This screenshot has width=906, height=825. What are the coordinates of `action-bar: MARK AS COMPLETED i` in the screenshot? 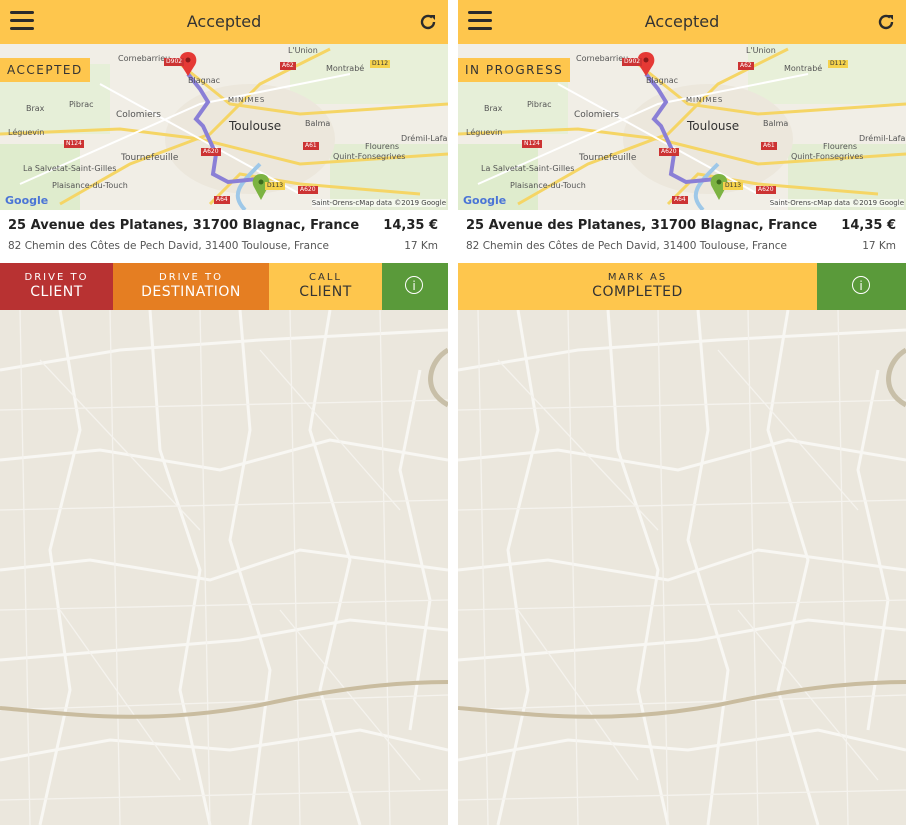 It's located at (682, 286).